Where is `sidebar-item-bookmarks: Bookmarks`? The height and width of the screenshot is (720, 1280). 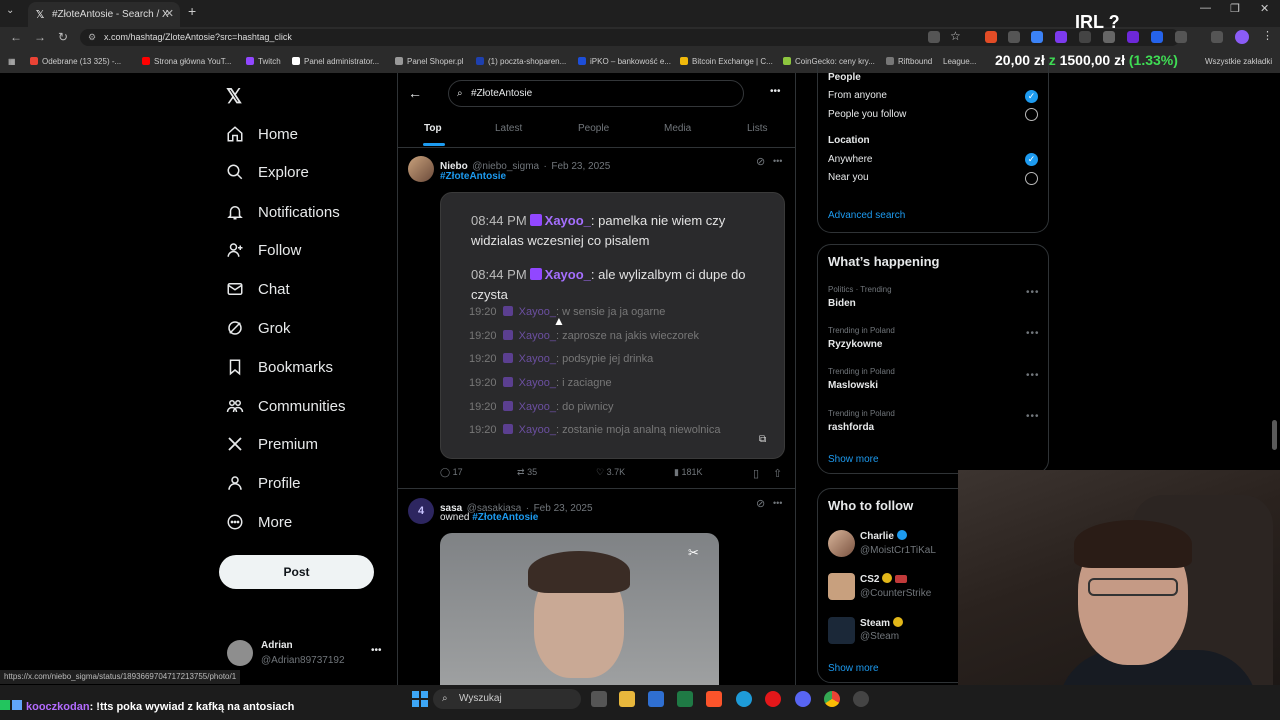 sidebar-item-bookmarks: Bookmarks is located at coordinates (279, 367).